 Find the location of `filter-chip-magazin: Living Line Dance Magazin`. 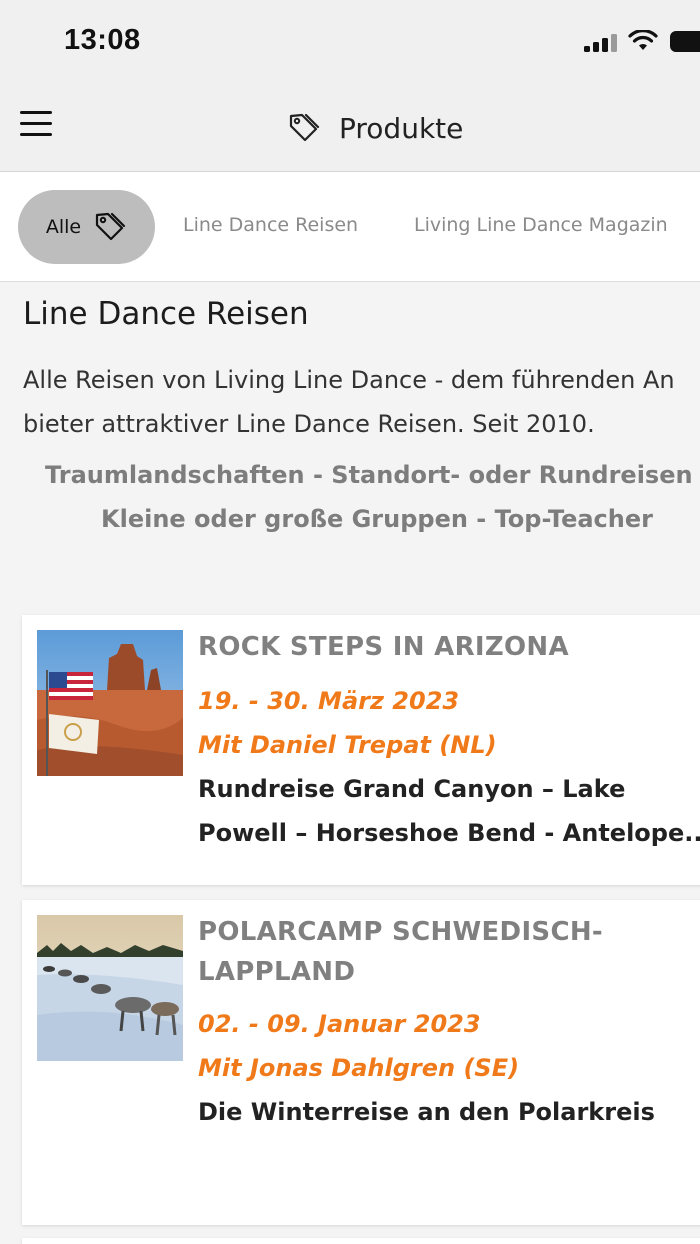

filter-chip-magazin: Living Line Dance Magazin is located at coordinates (541, 225).